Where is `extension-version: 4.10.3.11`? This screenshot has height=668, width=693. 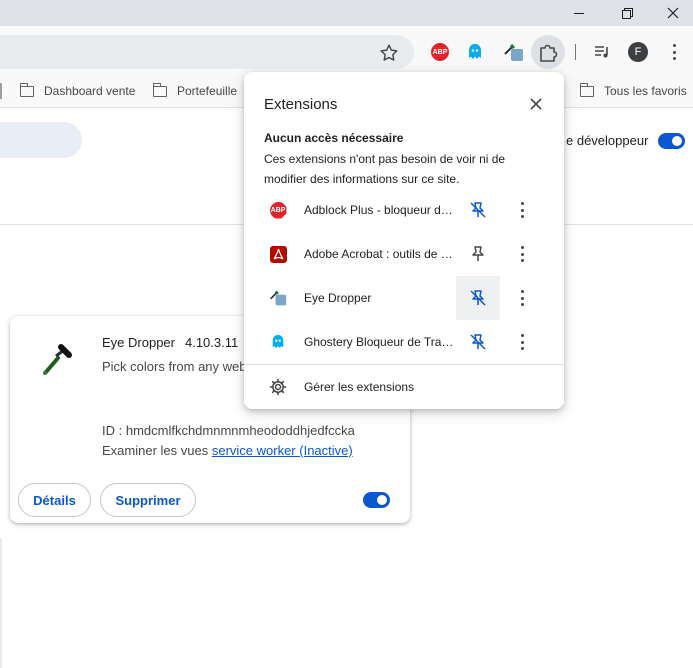
extension-version: 4.10.3.11 is located at coordinates (211, 342).